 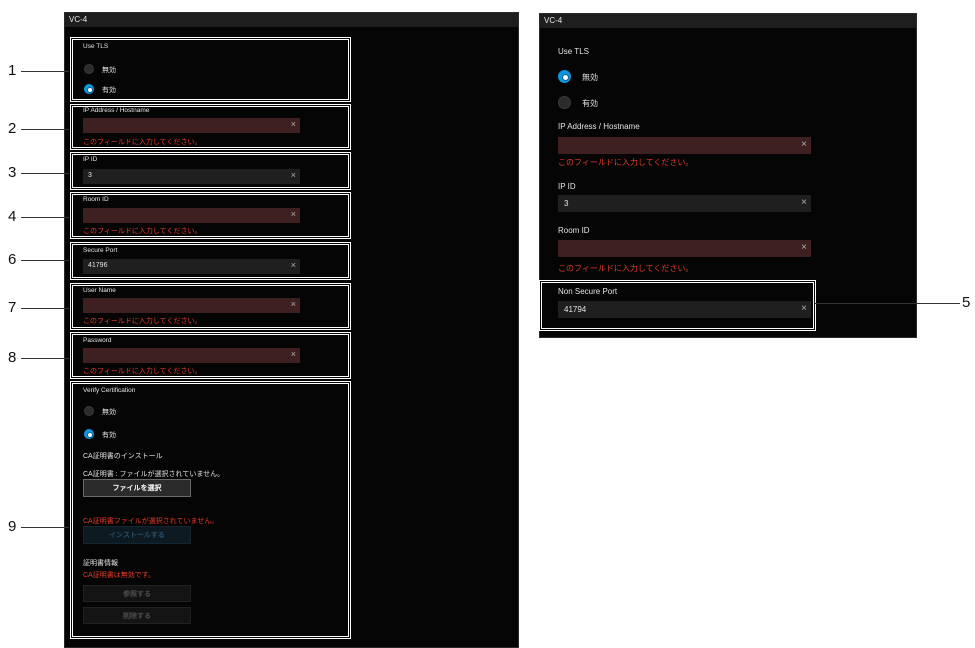 I want to click on non-secure-port-value: 41794, so click(x=575, y=309).